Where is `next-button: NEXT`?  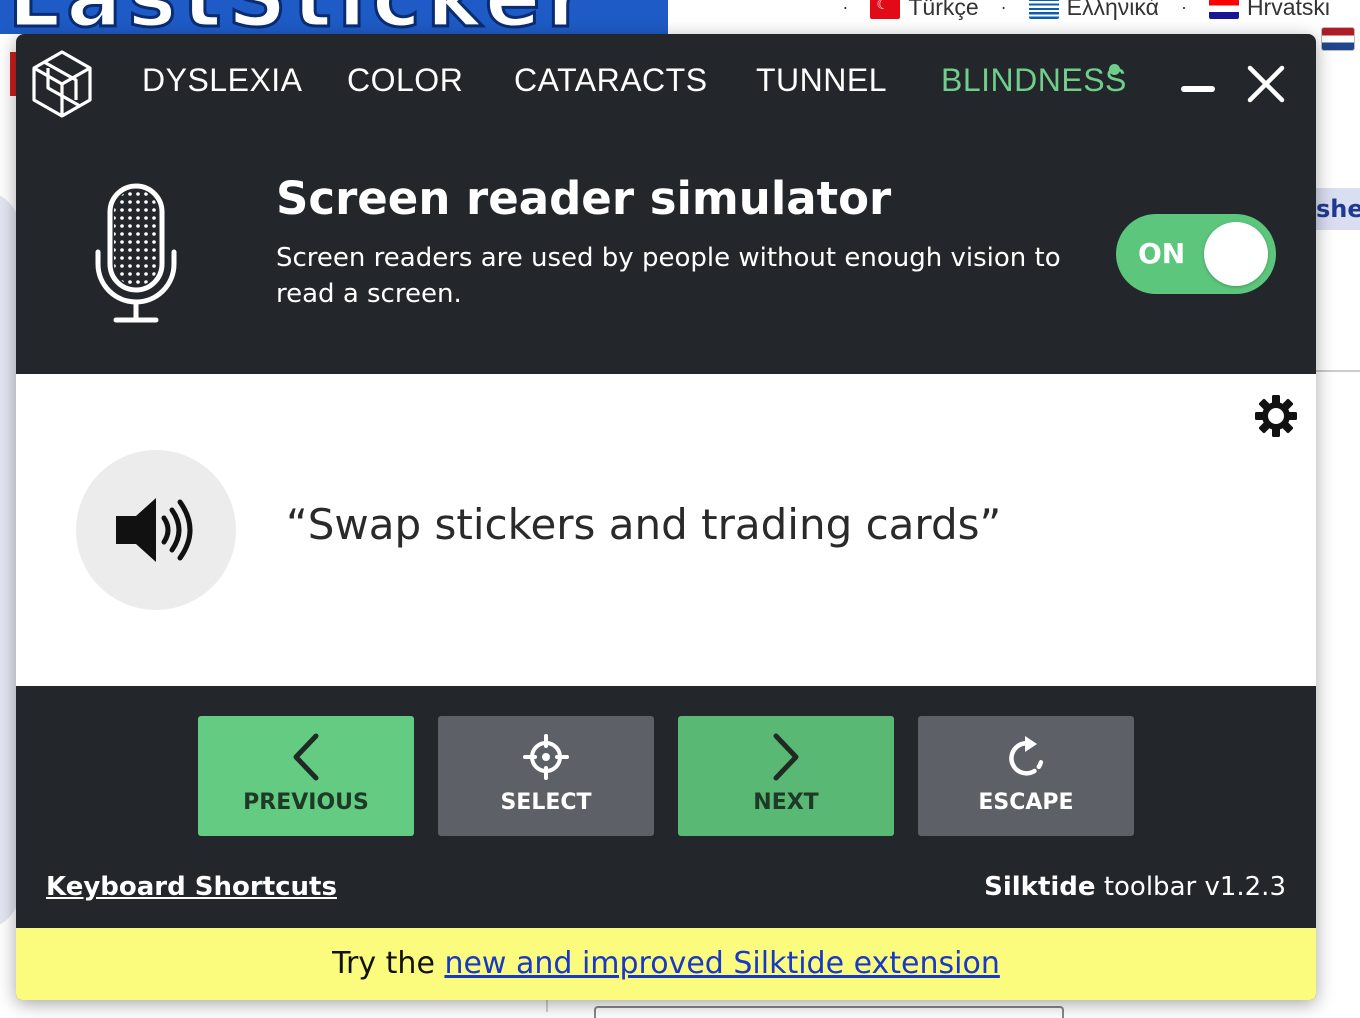
next-button: NEXT is located at coordinates (786, 776).